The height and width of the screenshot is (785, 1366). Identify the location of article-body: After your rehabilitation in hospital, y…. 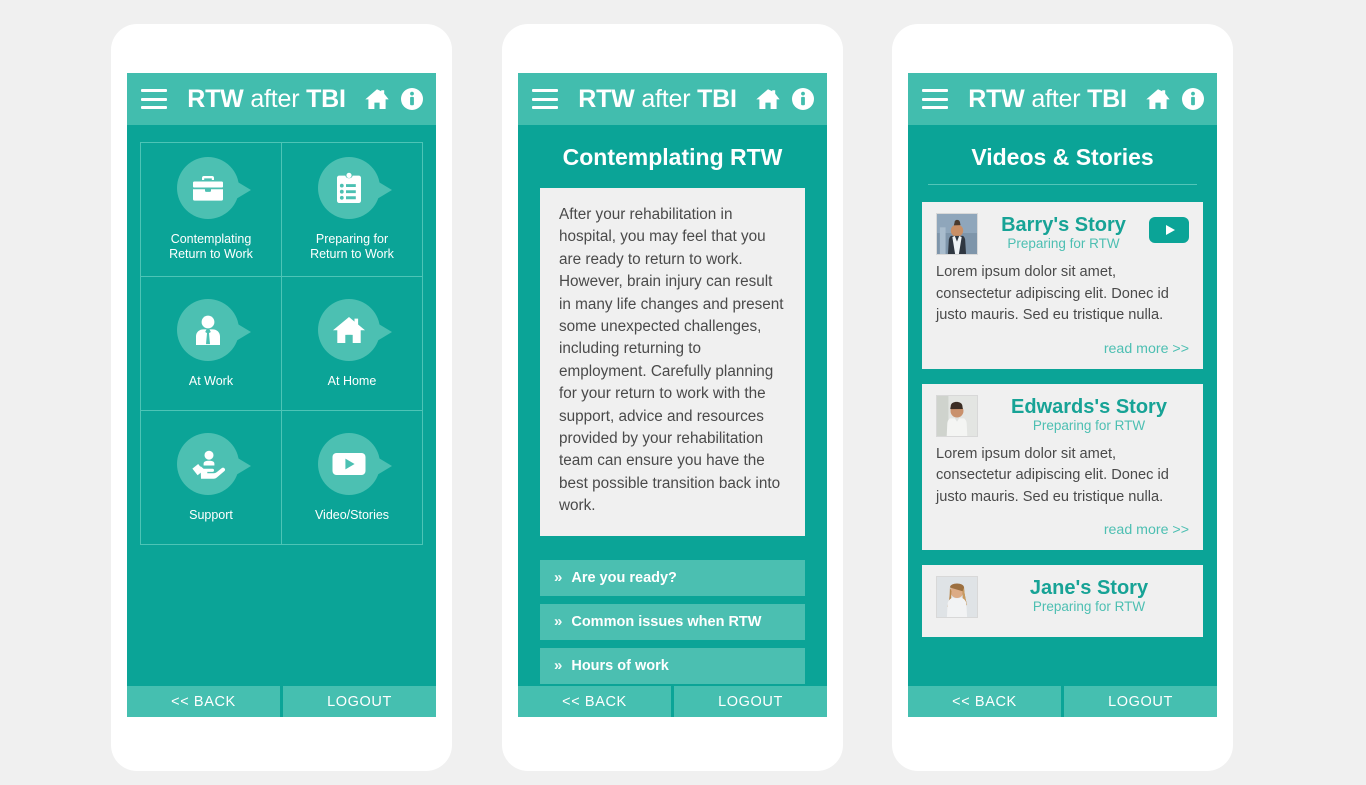
(671, 360).